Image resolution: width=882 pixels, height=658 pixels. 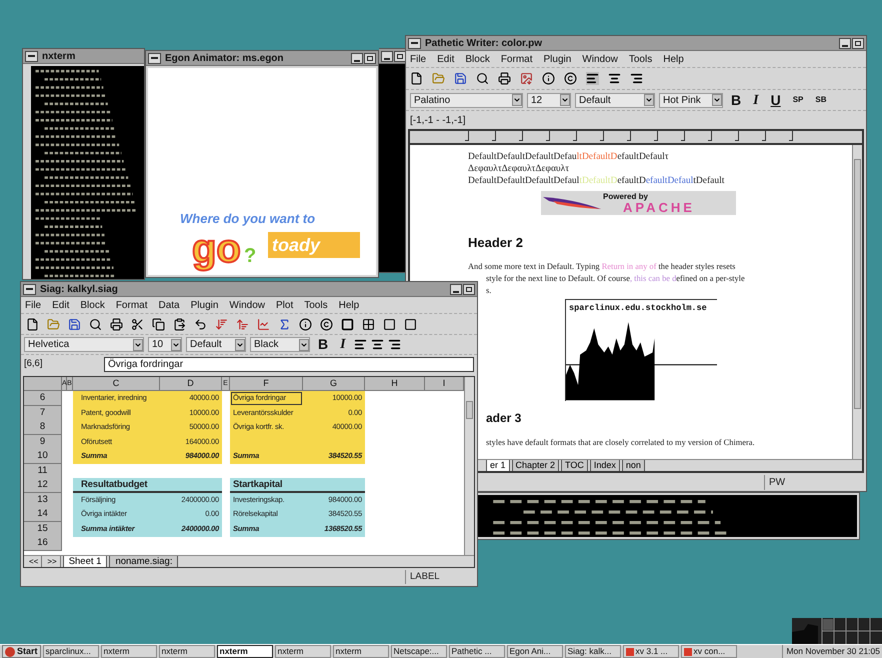 What do you see at coordinates (326, 324) in the screenshot?
I see `copyright-icon` at bounding box center [326, 324].